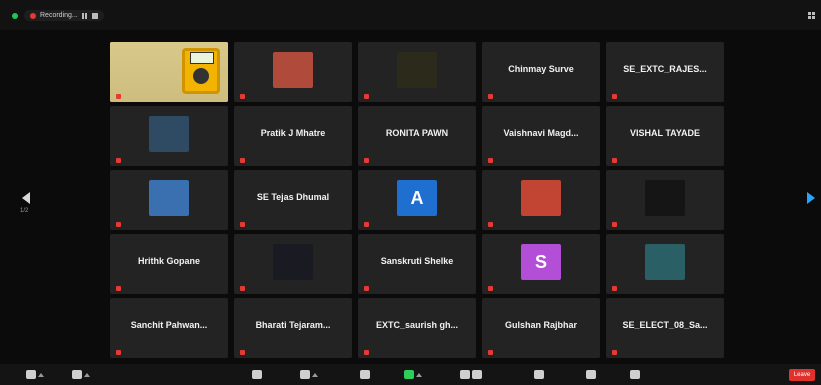 This screenshot has height=385, width=821. What do you see at coordinates (293, 200) in the screenshot?
I see `participant-tile: SE Tejas Dhumal` at bounding box center [293, 200].